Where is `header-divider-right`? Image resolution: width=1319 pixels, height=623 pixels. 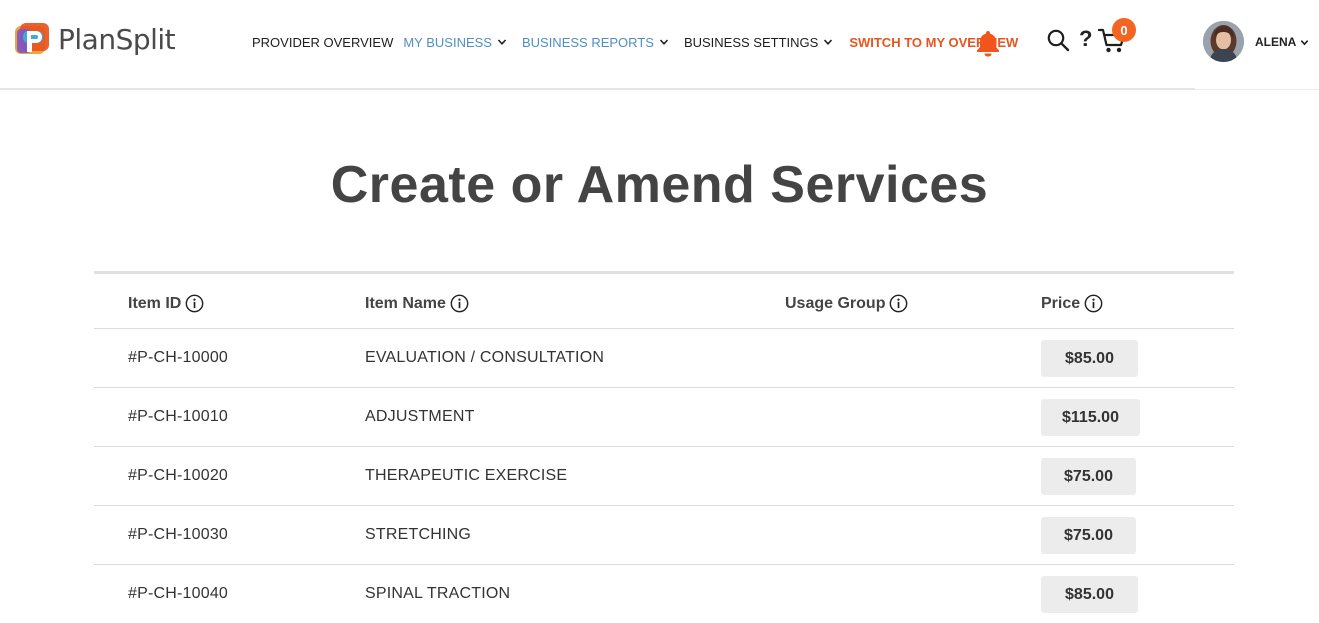 header-divider-right is located at coordinates (1257, 89).